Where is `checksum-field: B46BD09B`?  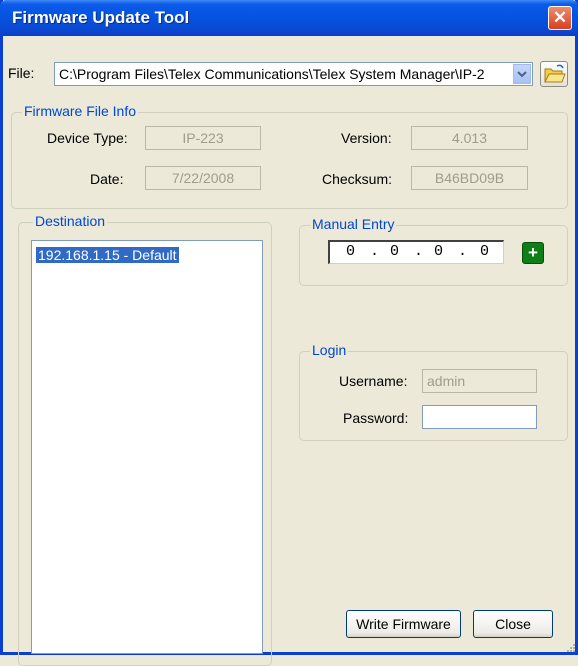
checksum-field: B46BD09B is located at coordinates (469, 178).